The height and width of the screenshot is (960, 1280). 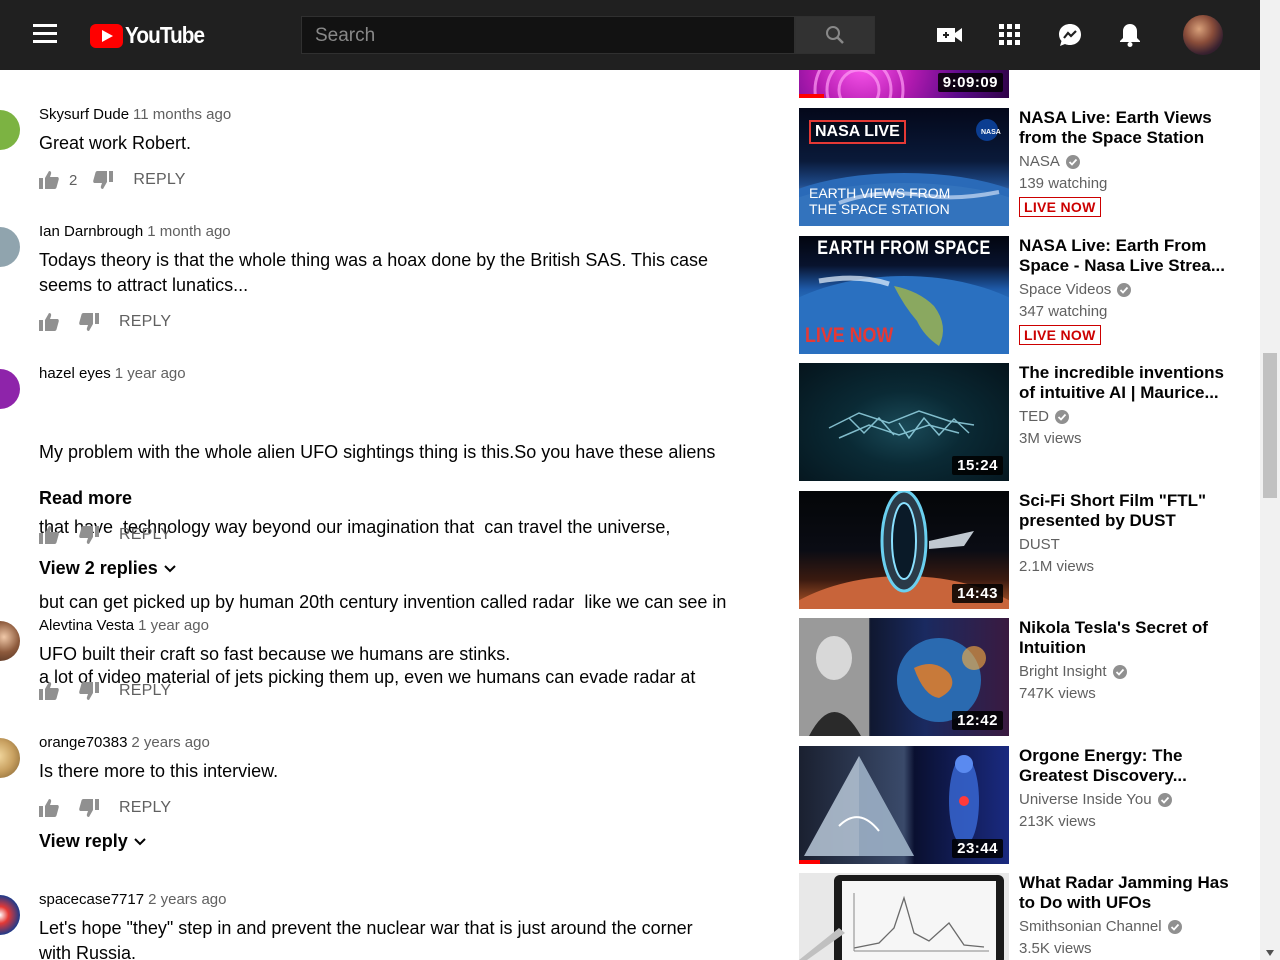 What do you see at coordinates (950, 35) in the screenshot?
I see `create-video-icon` at bounding box center [950, 35].